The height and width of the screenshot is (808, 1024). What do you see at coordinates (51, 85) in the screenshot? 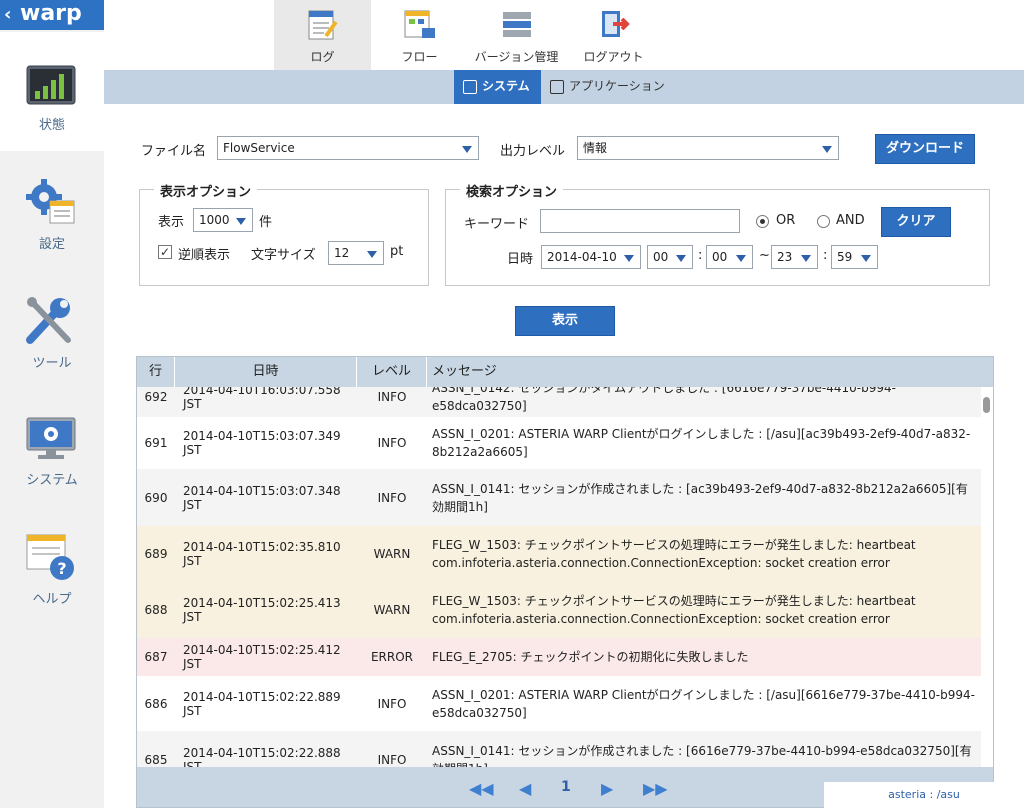
I see `status-chart-icon` at bounding box center [51, 85].